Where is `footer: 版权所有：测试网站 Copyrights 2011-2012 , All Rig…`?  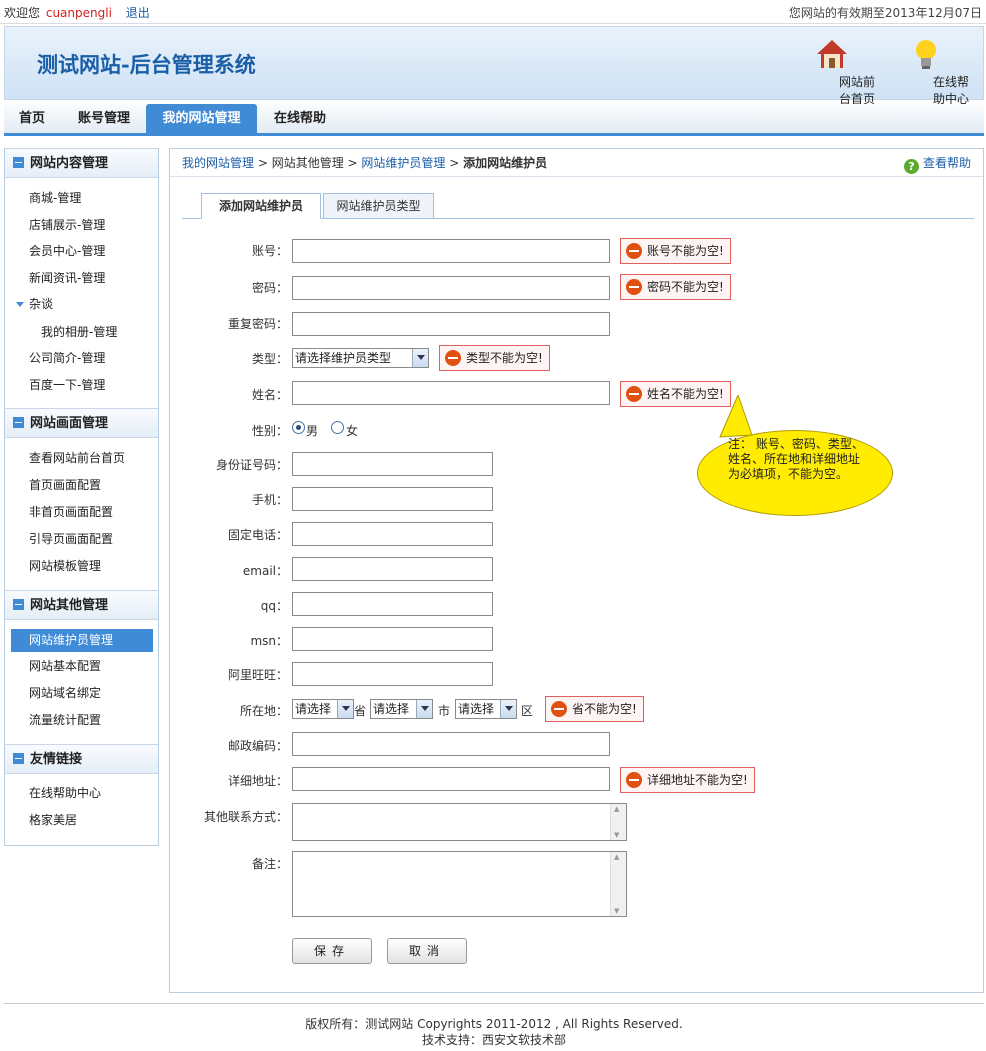 footer: 版权所有：测试网站 Copyrights 2011-2012 , All Rig… is located at coordinates (494, 1025).